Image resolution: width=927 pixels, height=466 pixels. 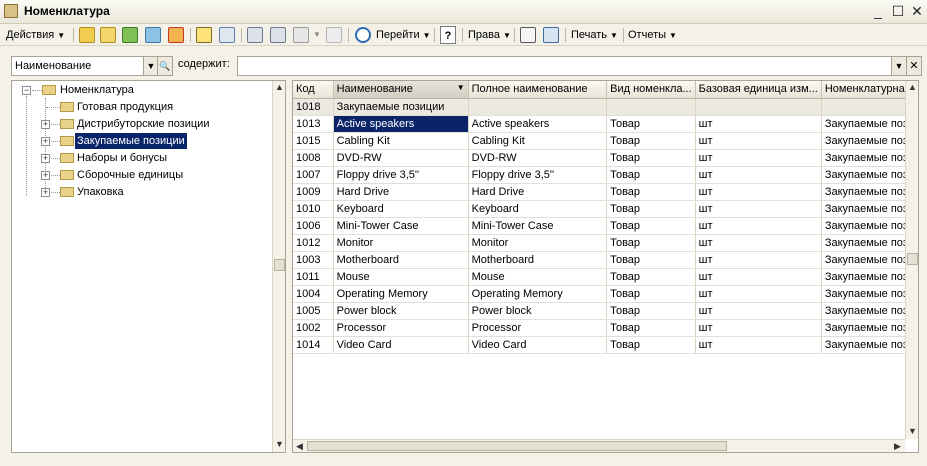 What do you see at coordinates (538, 345) in the screenshot?
I see `cell-full-name: Video Card` at bounding box center [538, 345].